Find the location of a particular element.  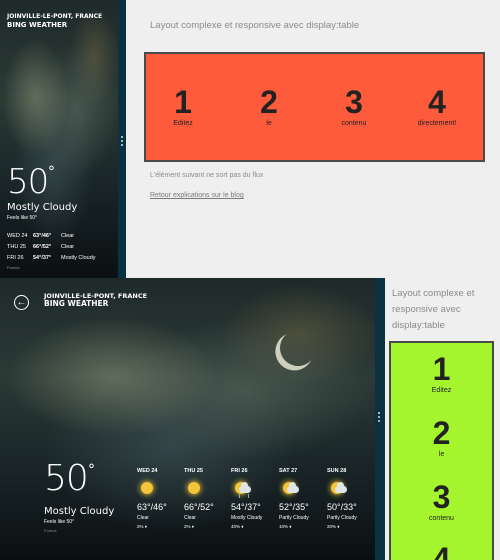

flow-note: L'élément suivant ne sort pas du flux is located at coordinates (207, 175).